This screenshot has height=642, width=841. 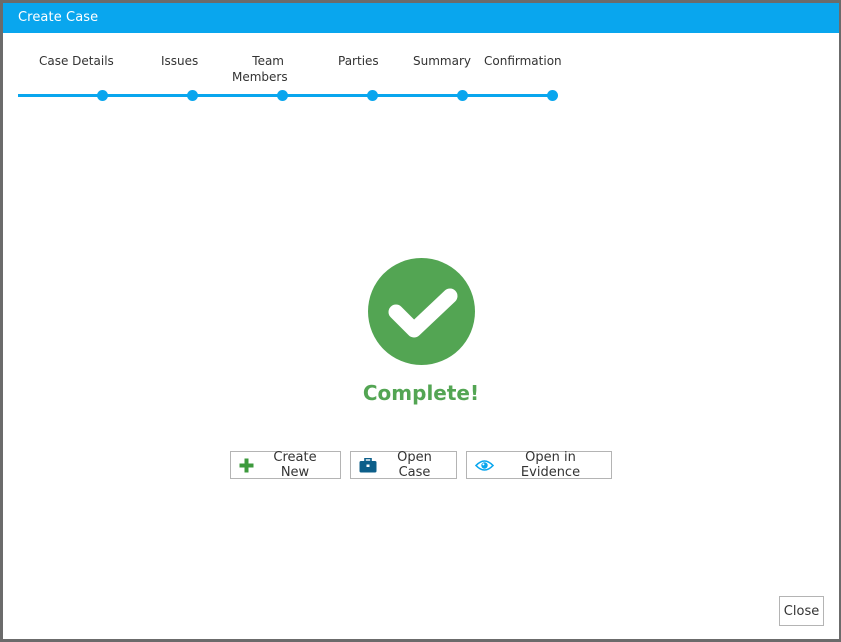 What do you see at coordinates (550, 465) in the screenshot?
I see `open-in-evidence-label: Open in Evidence` at bounding box center [550, 465].